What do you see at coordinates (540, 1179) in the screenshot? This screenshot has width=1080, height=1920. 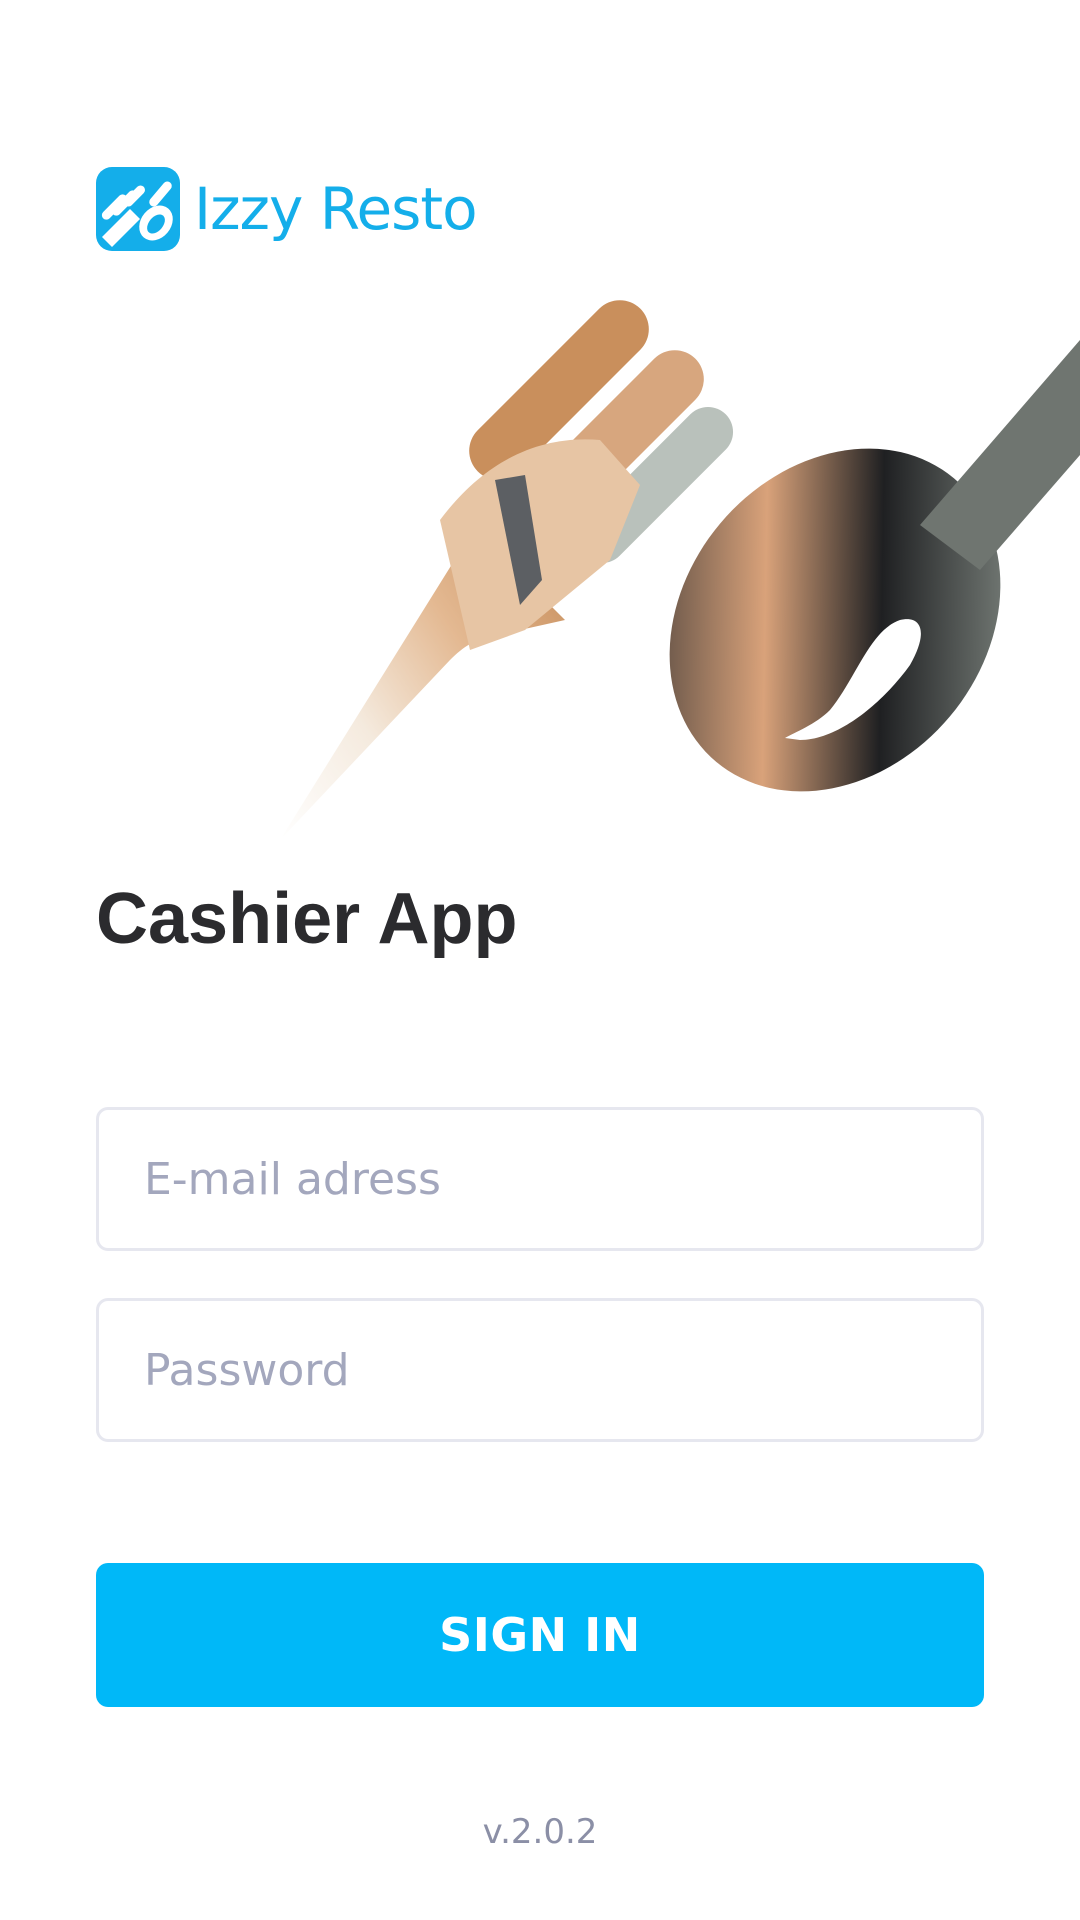 I see `email-field` at bounding box center [540, 1179].